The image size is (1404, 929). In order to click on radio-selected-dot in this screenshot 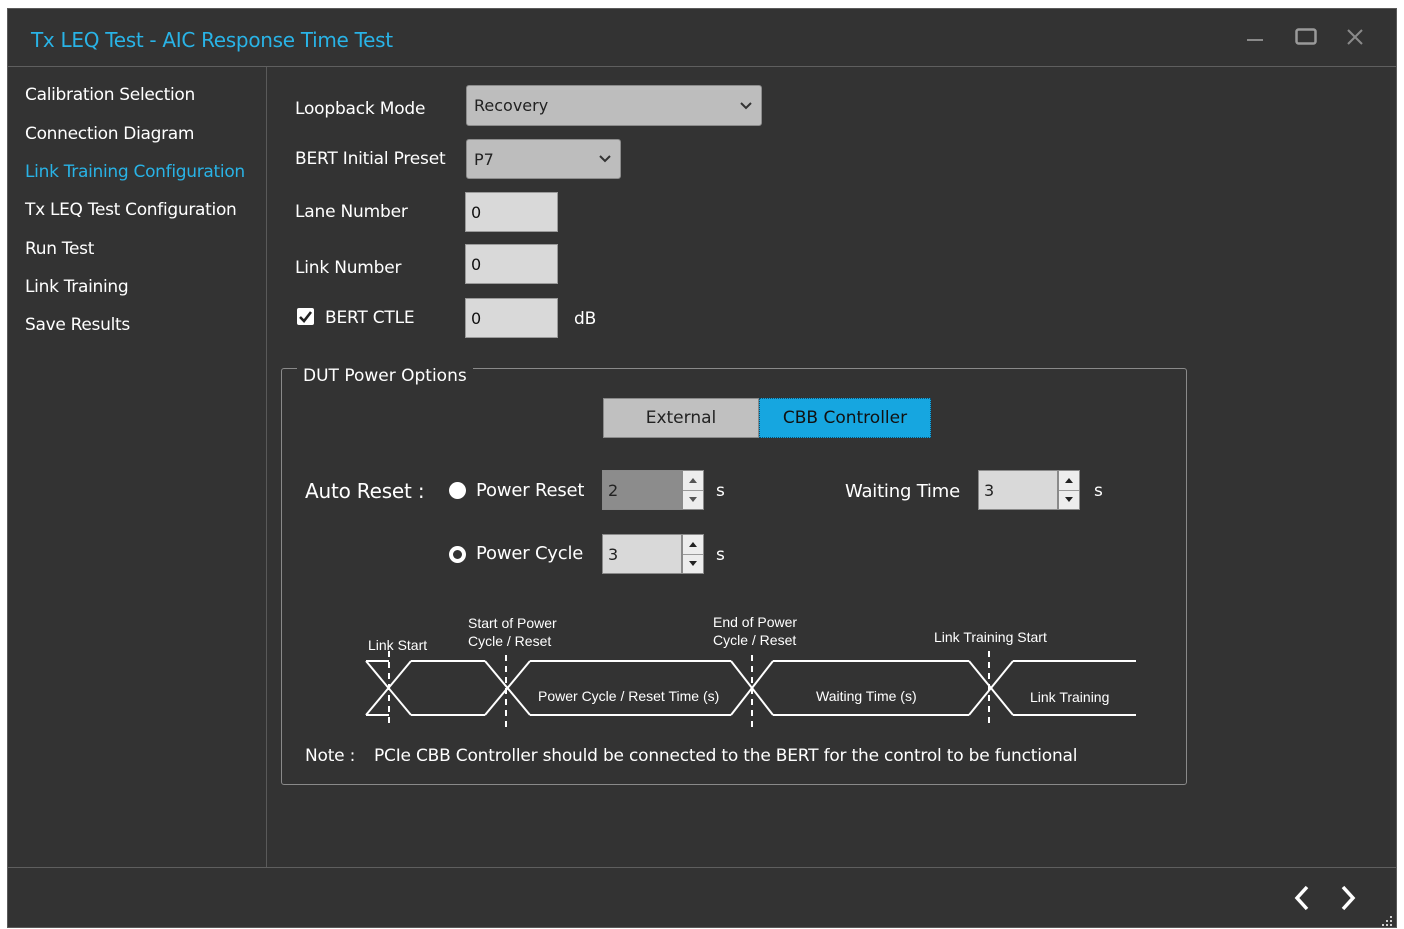, I will do `click(457, 554)`.